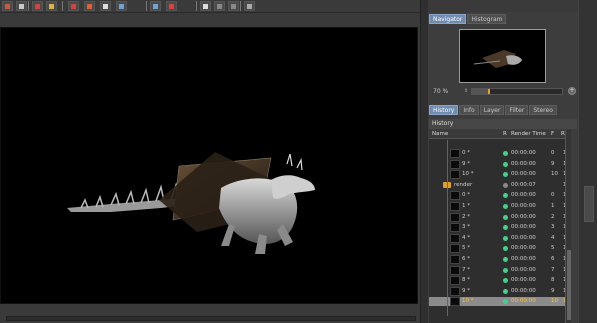 This screenshot has width=597, height=323. Describe the element at coordinates (37, 6) in the screenshot. I see `film-button` at that location.